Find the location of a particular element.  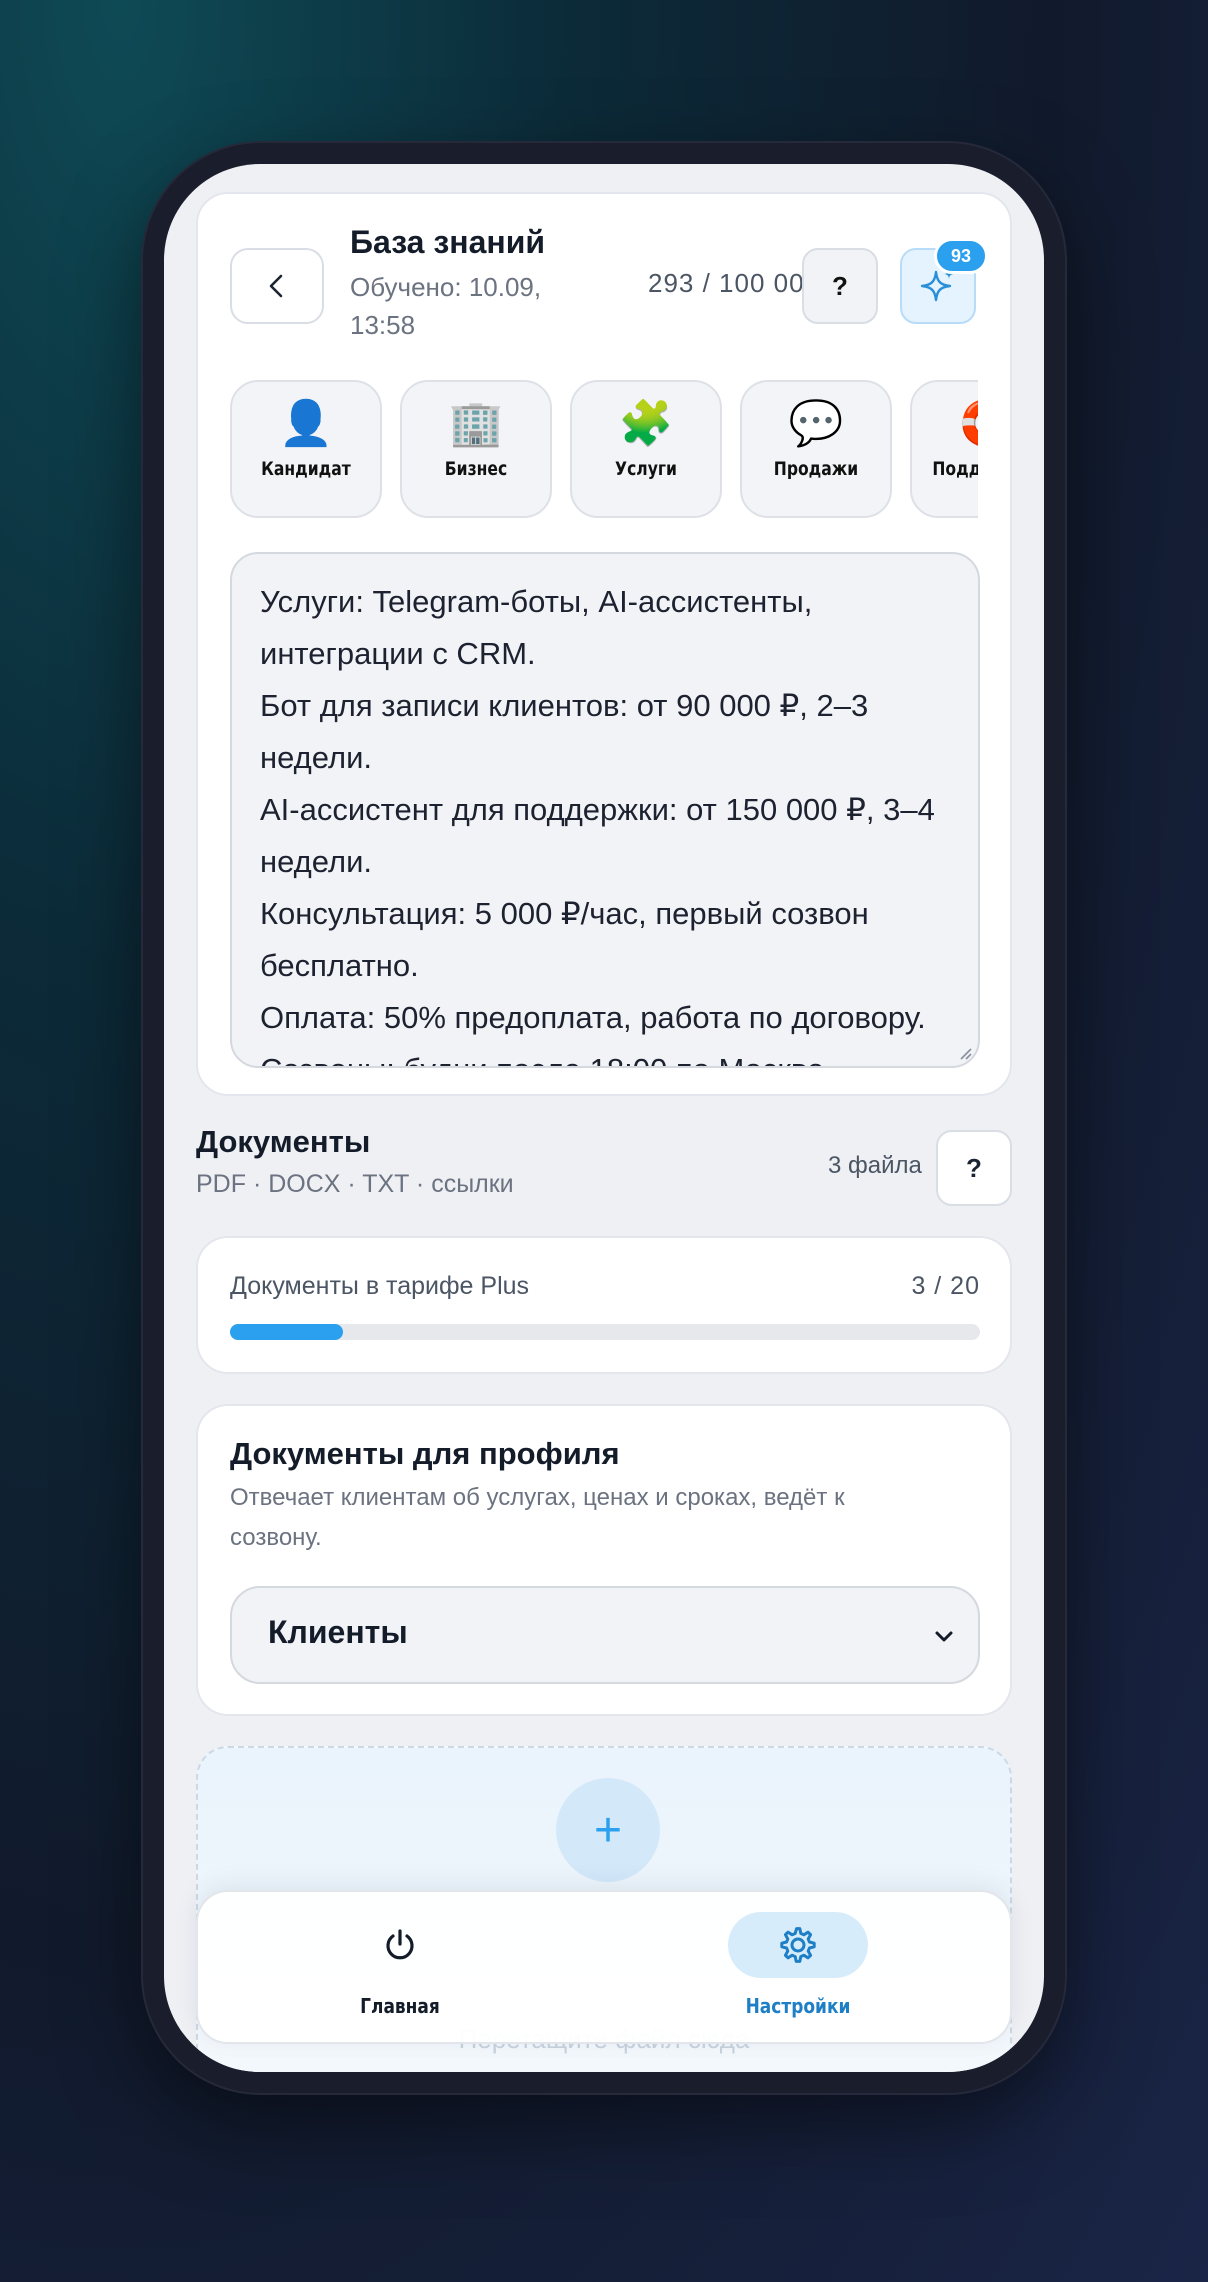

resize-handle-icon is located at coordinates (964, 1052).